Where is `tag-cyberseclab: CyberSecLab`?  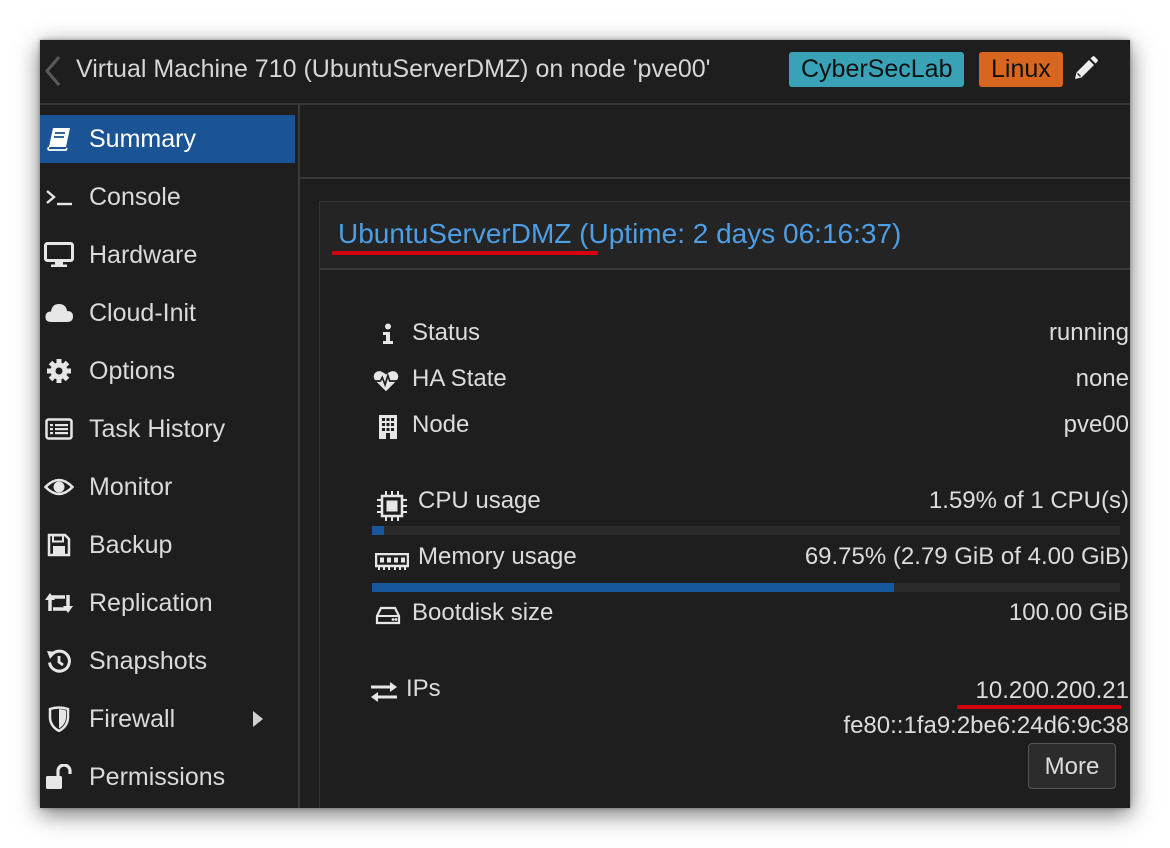
tag-cyberseclab: CyberSecLab is located at coordinates (877, 69).